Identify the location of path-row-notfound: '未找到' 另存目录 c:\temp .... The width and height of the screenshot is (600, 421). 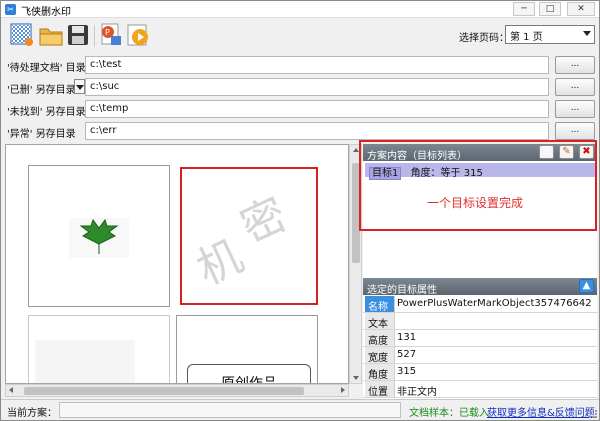
(300, 109).